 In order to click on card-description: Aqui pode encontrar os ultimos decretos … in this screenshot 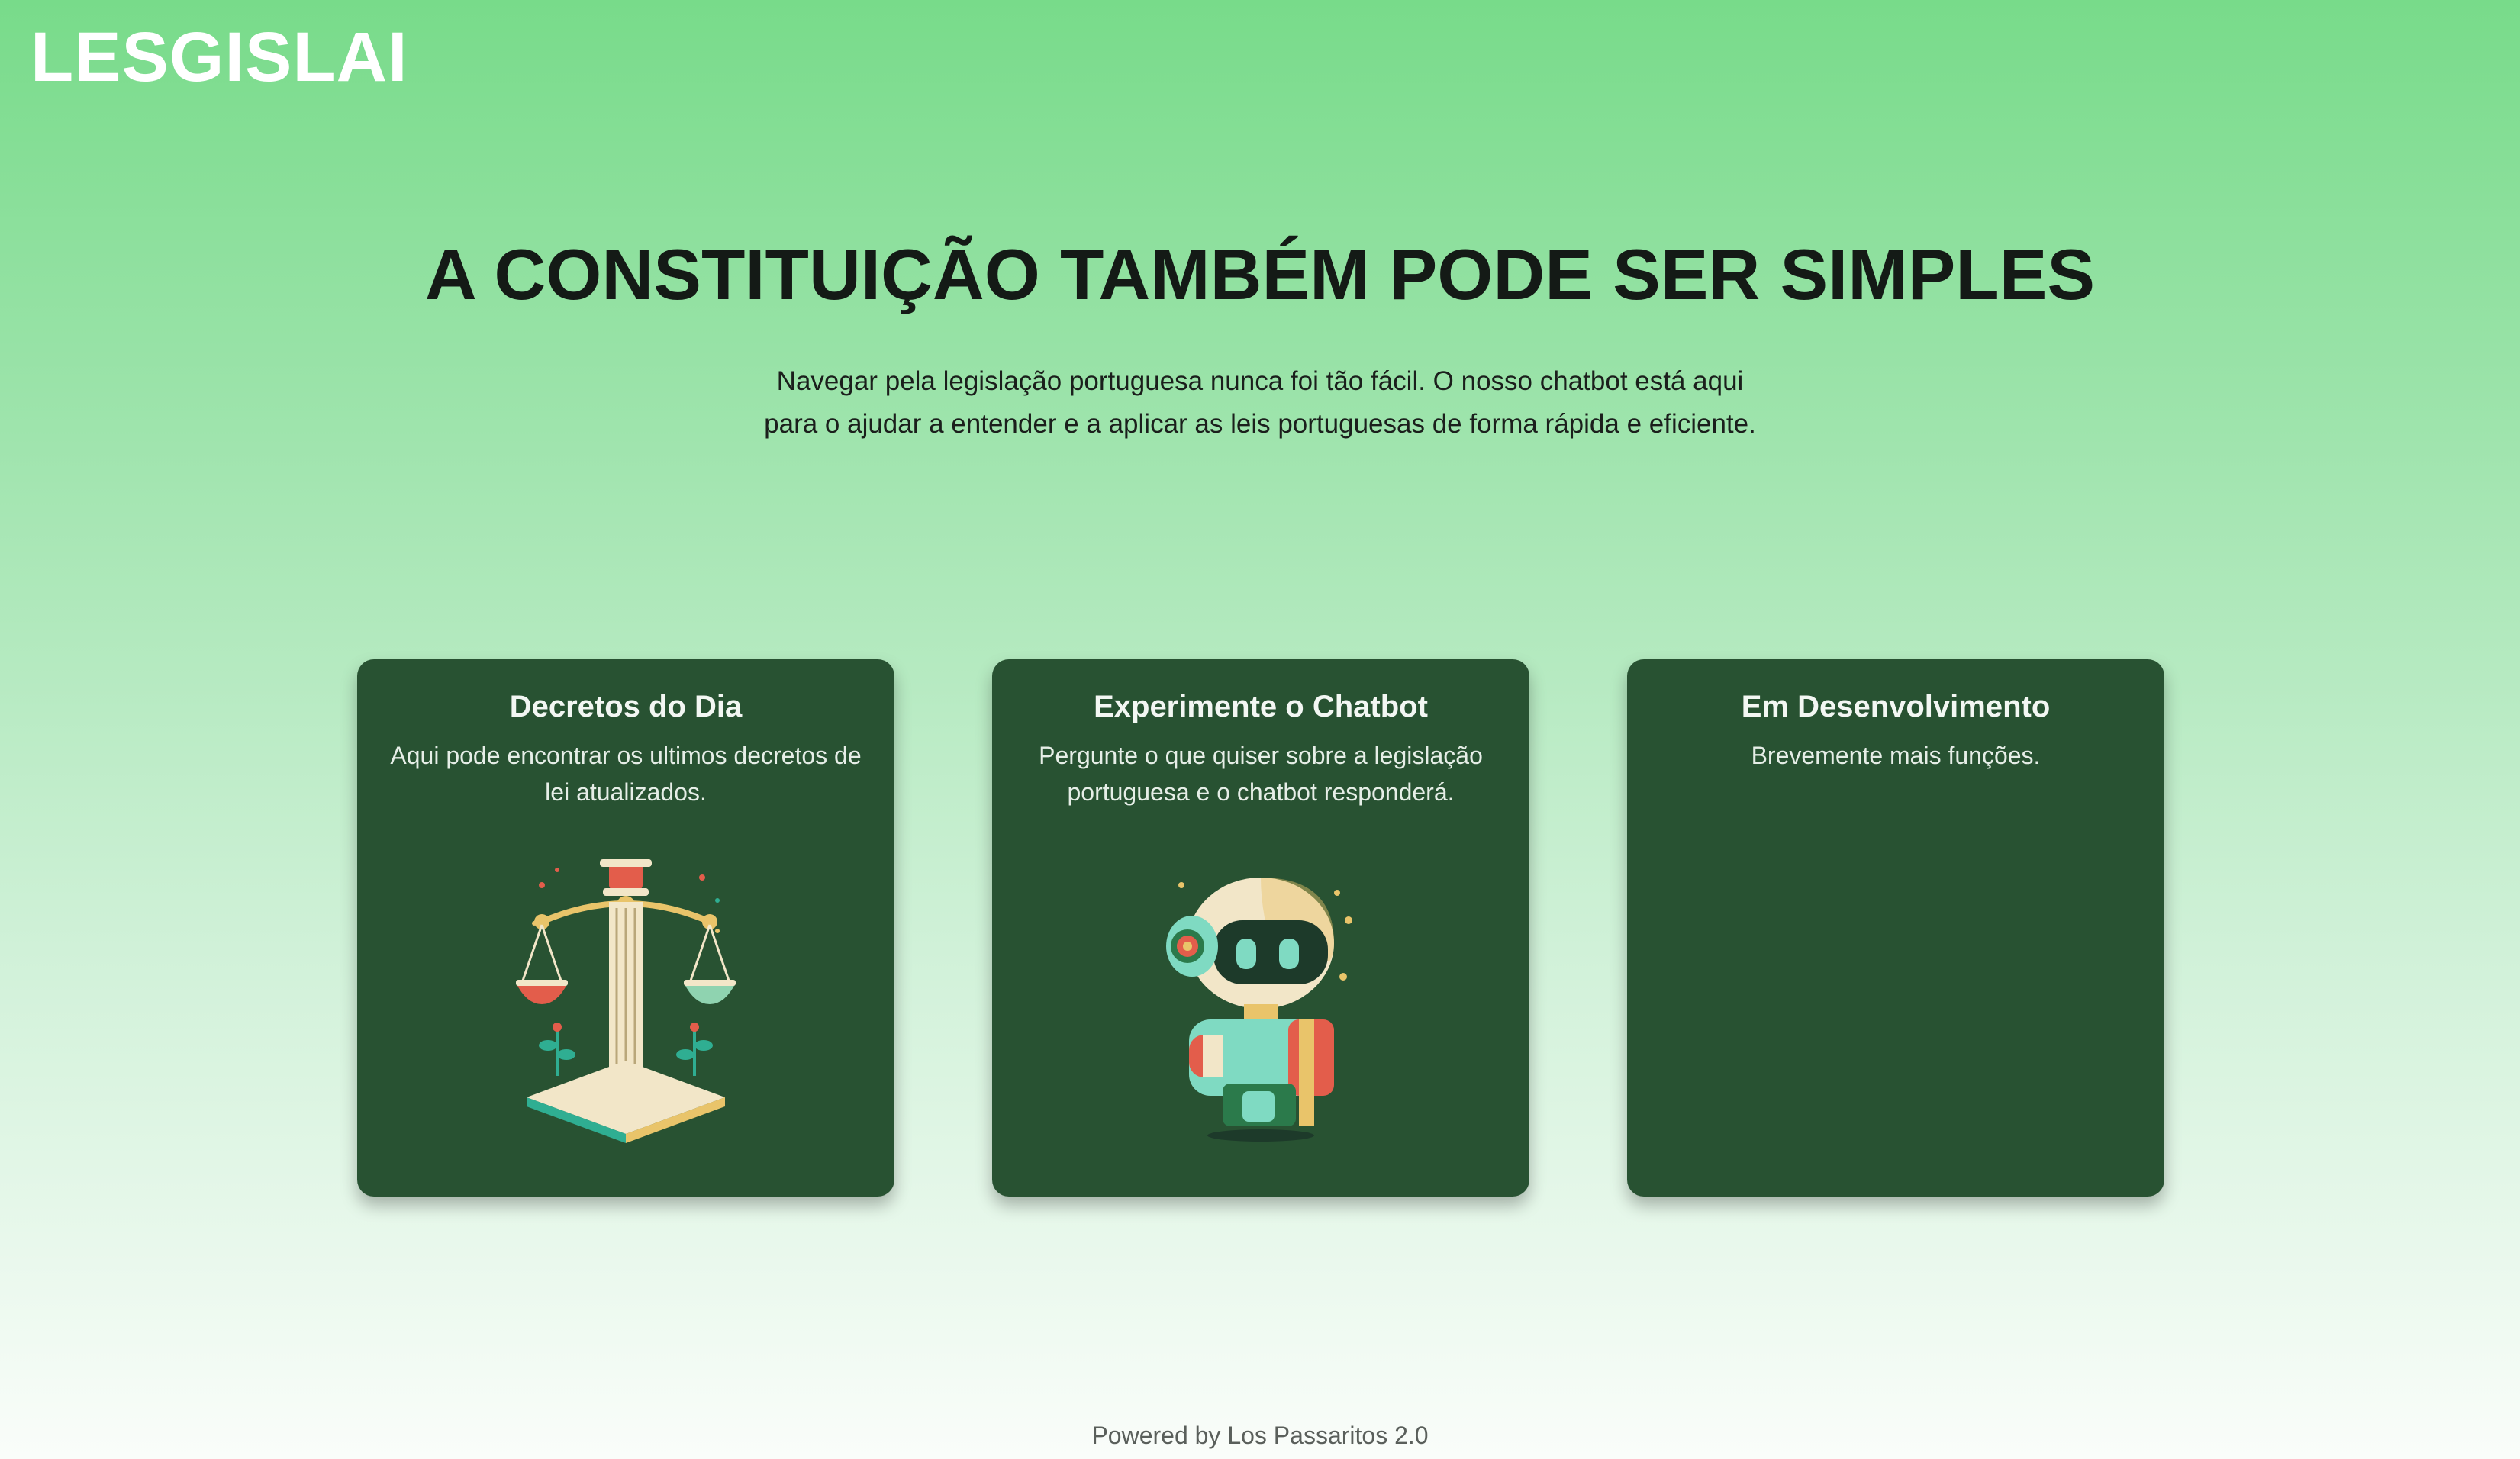, I will do `click(626, 774)`.